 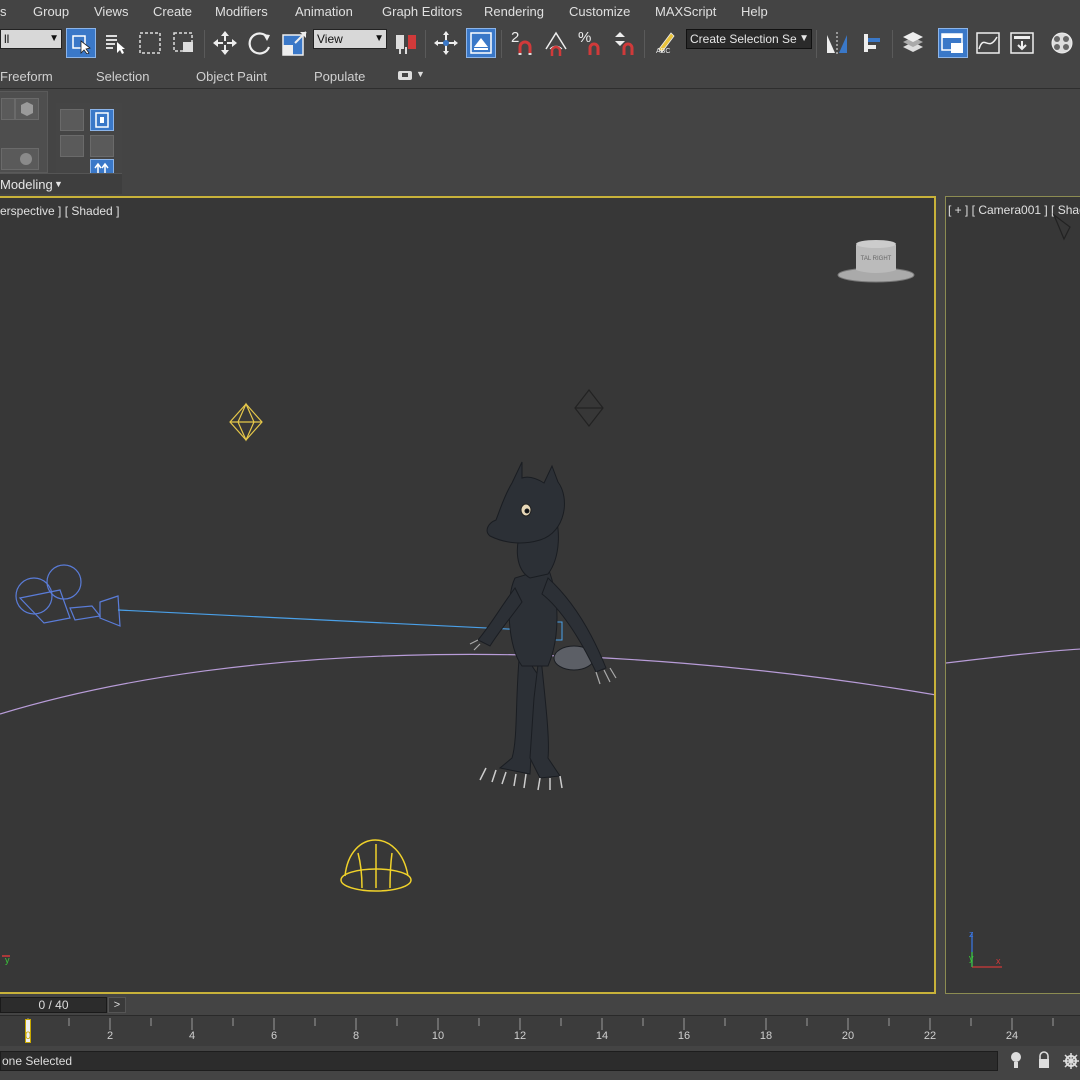 What do you see at coordinates (324, 11) in the screenshot?
I see `menu-item-animation: Animation` at bounding box center [324, 11].